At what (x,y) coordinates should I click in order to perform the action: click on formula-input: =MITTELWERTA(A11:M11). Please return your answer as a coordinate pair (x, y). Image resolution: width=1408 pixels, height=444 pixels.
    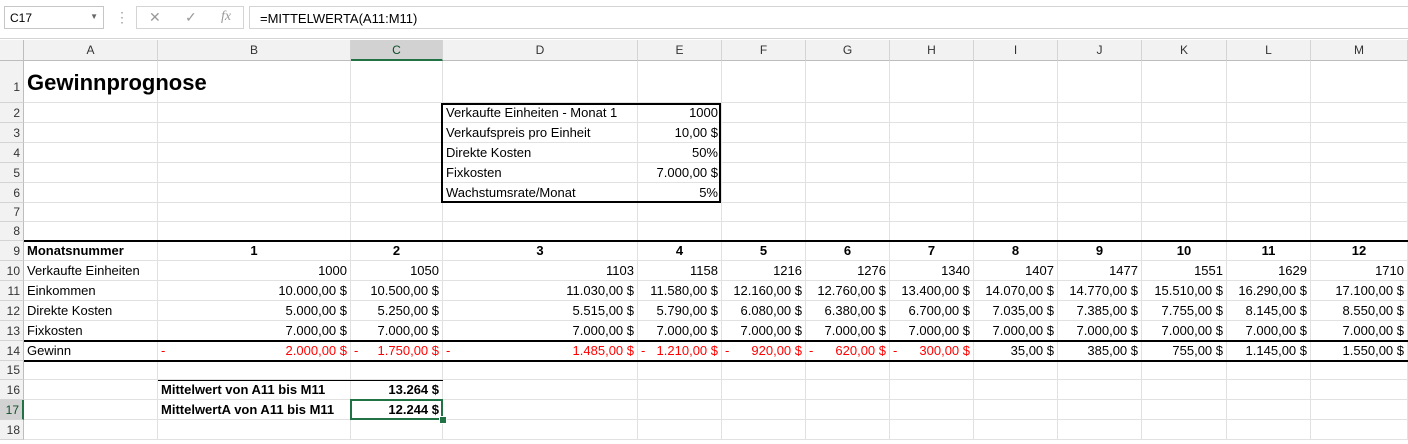
    Looking at the image, I should click on (828, 17).